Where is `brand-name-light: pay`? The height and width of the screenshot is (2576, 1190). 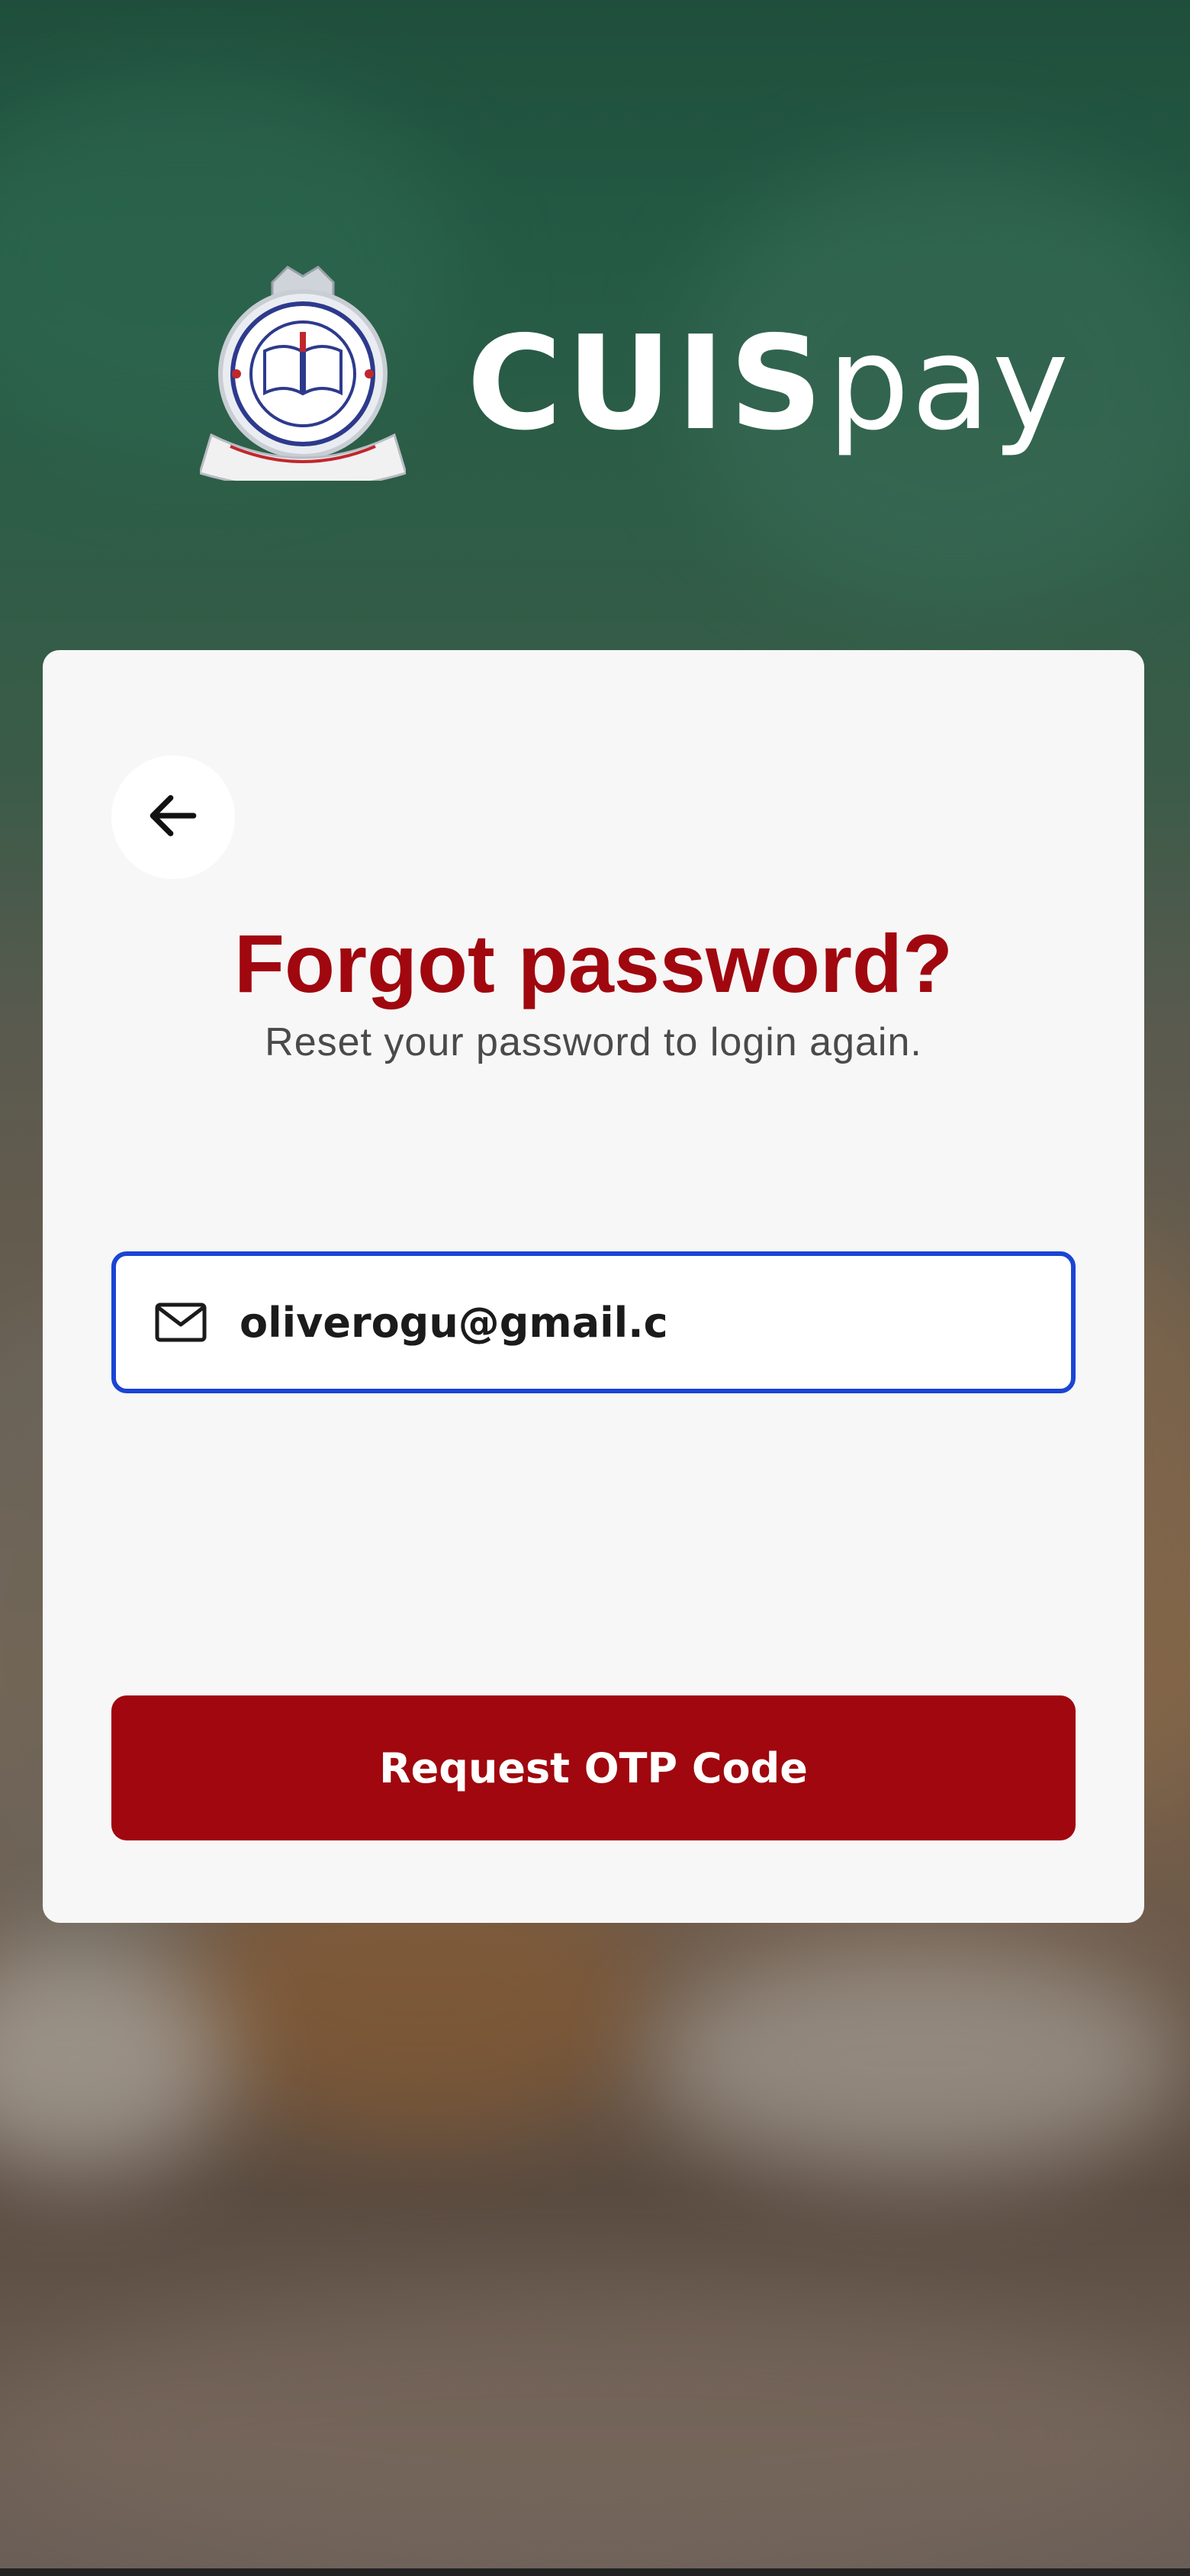
brand-name-light: pay is located at coordinates (949, 383).